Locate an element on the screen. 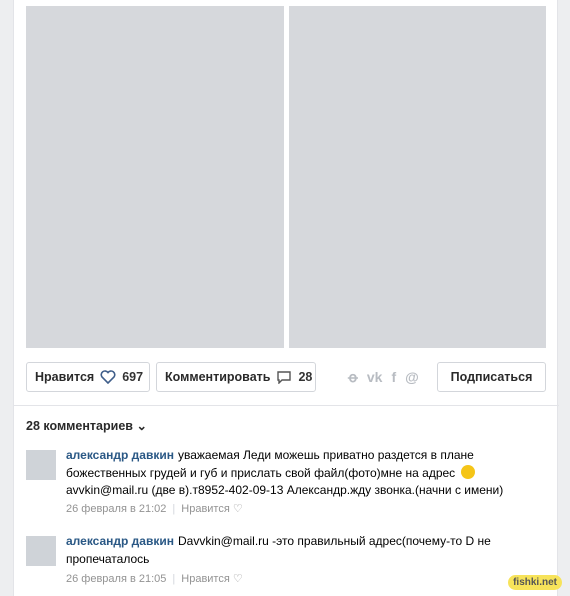 This screenshot has width=570, height=596. comment-date: 26 февраля в 21:02 is located at coordinates (116, 509).